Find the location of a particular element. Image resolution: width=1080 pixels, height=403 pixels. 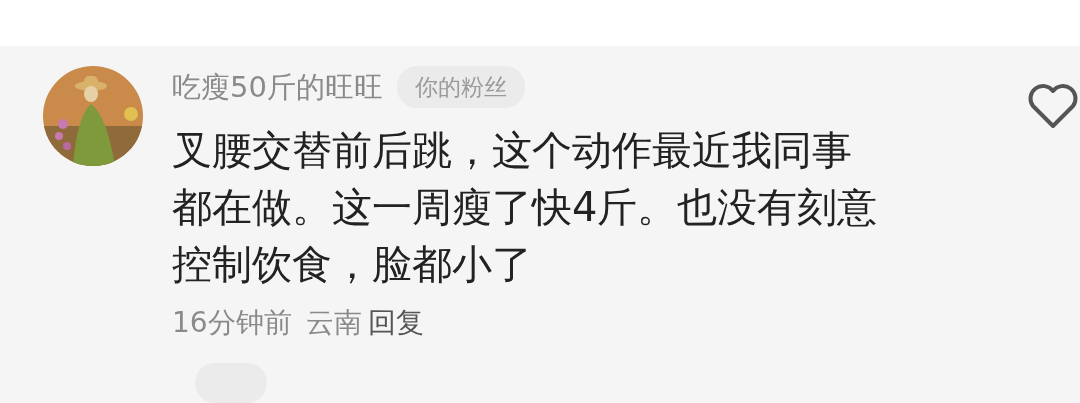

fan-badge: 你的粉丝 is located at coordinates (460, 87).